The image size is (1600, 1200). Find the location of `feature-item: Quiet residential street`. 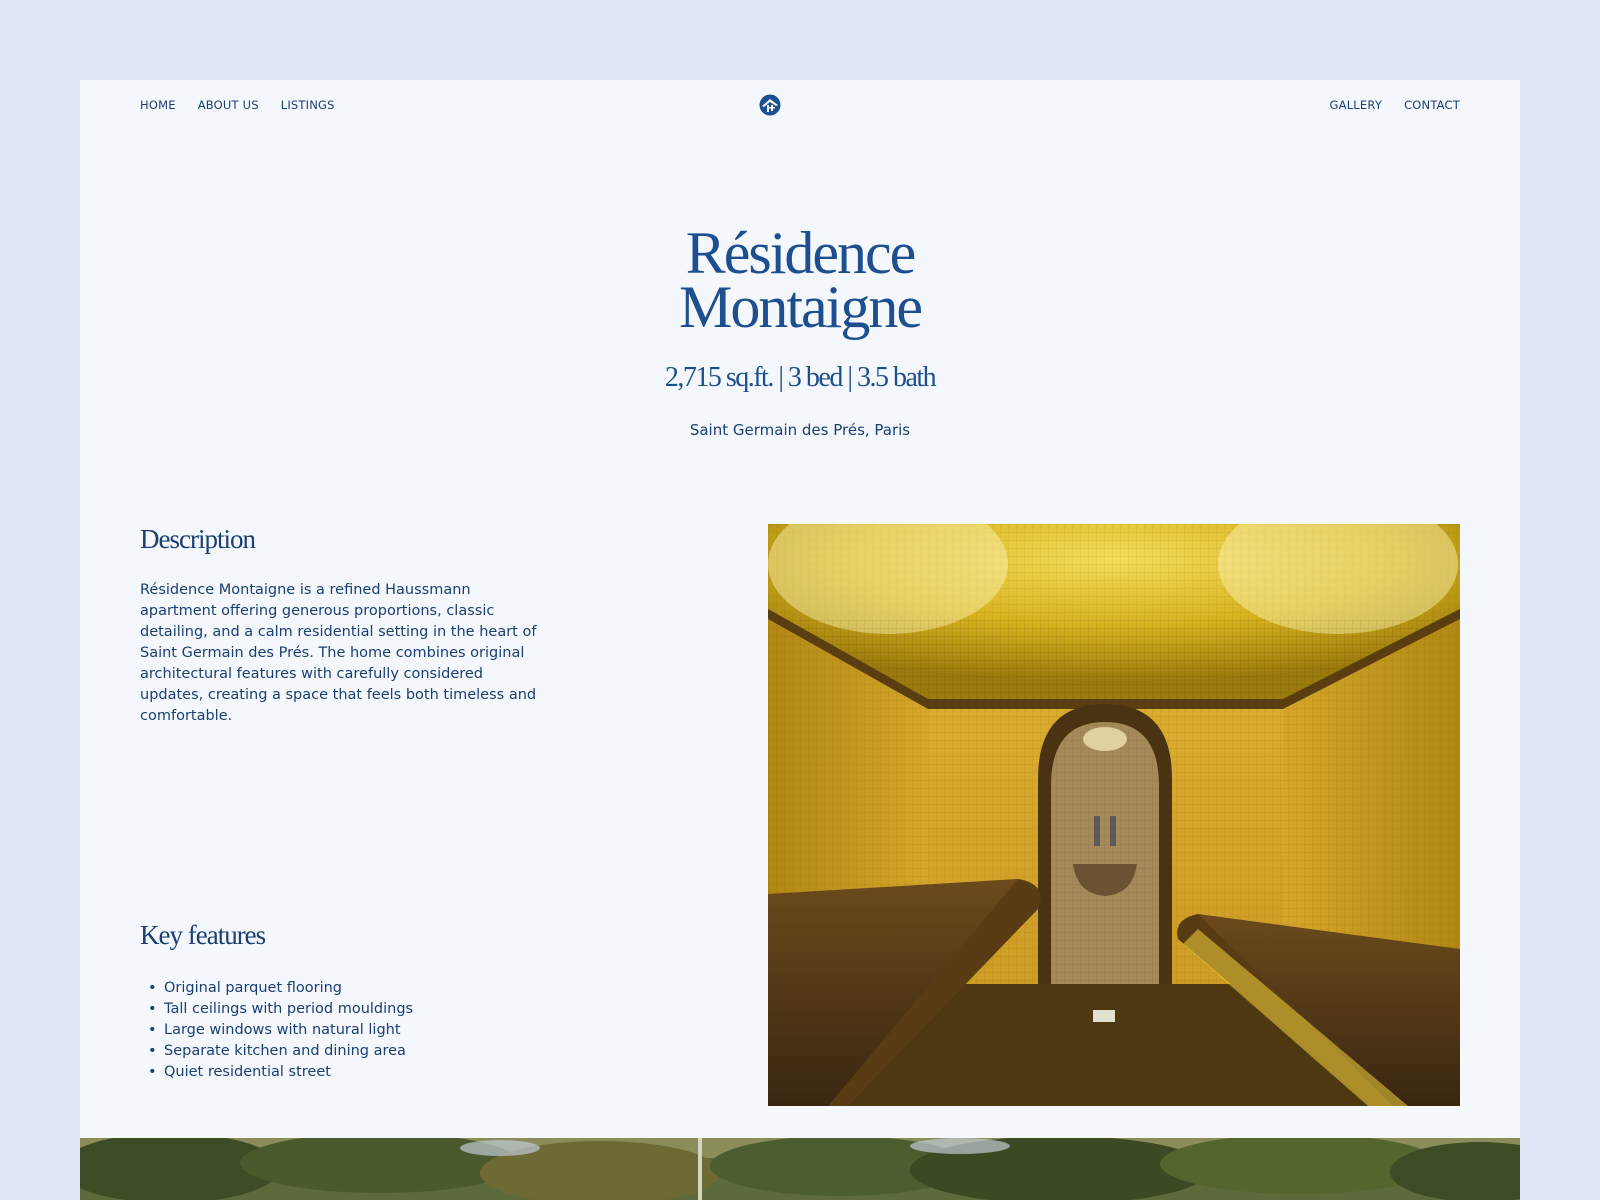

feature-item: Quiet residential street is located at coordinates (276, 1072).